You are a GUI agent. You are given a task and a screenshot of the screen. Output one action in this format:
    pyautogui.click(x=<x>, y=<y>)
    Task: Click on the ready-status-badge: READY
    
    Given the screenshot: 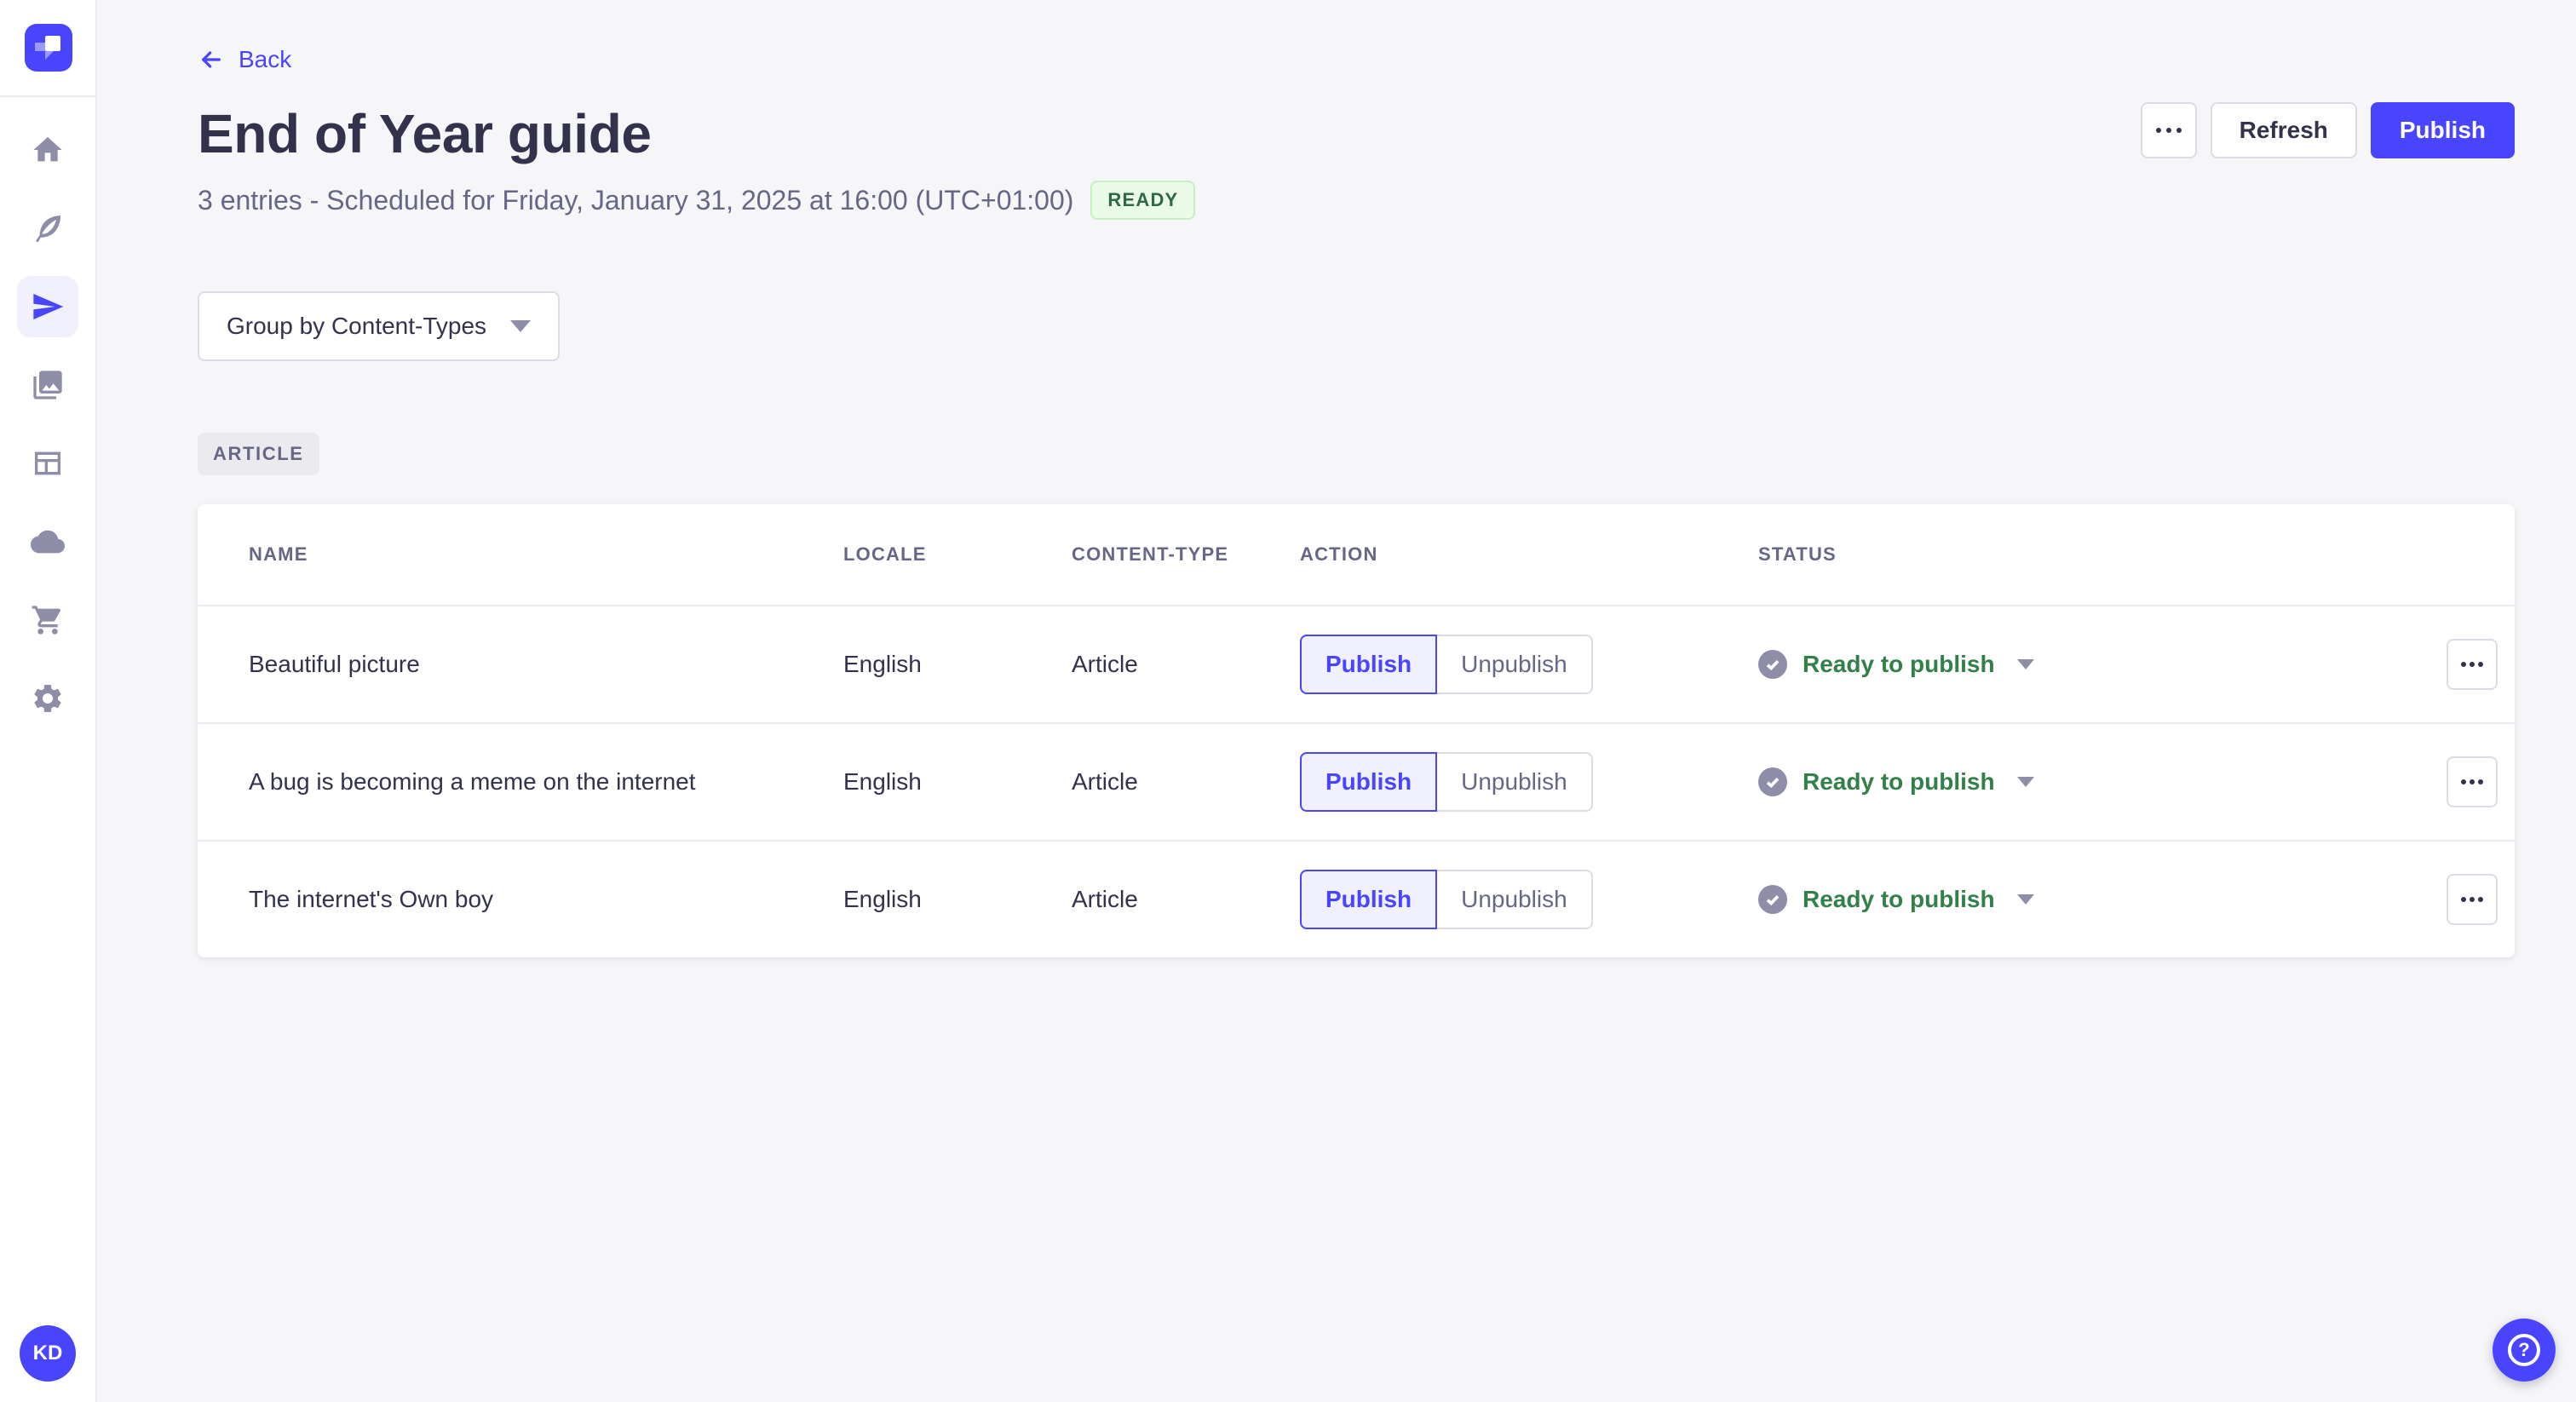 What is the action you would take?
    pyautogui.click(x=1143, y=200)
    